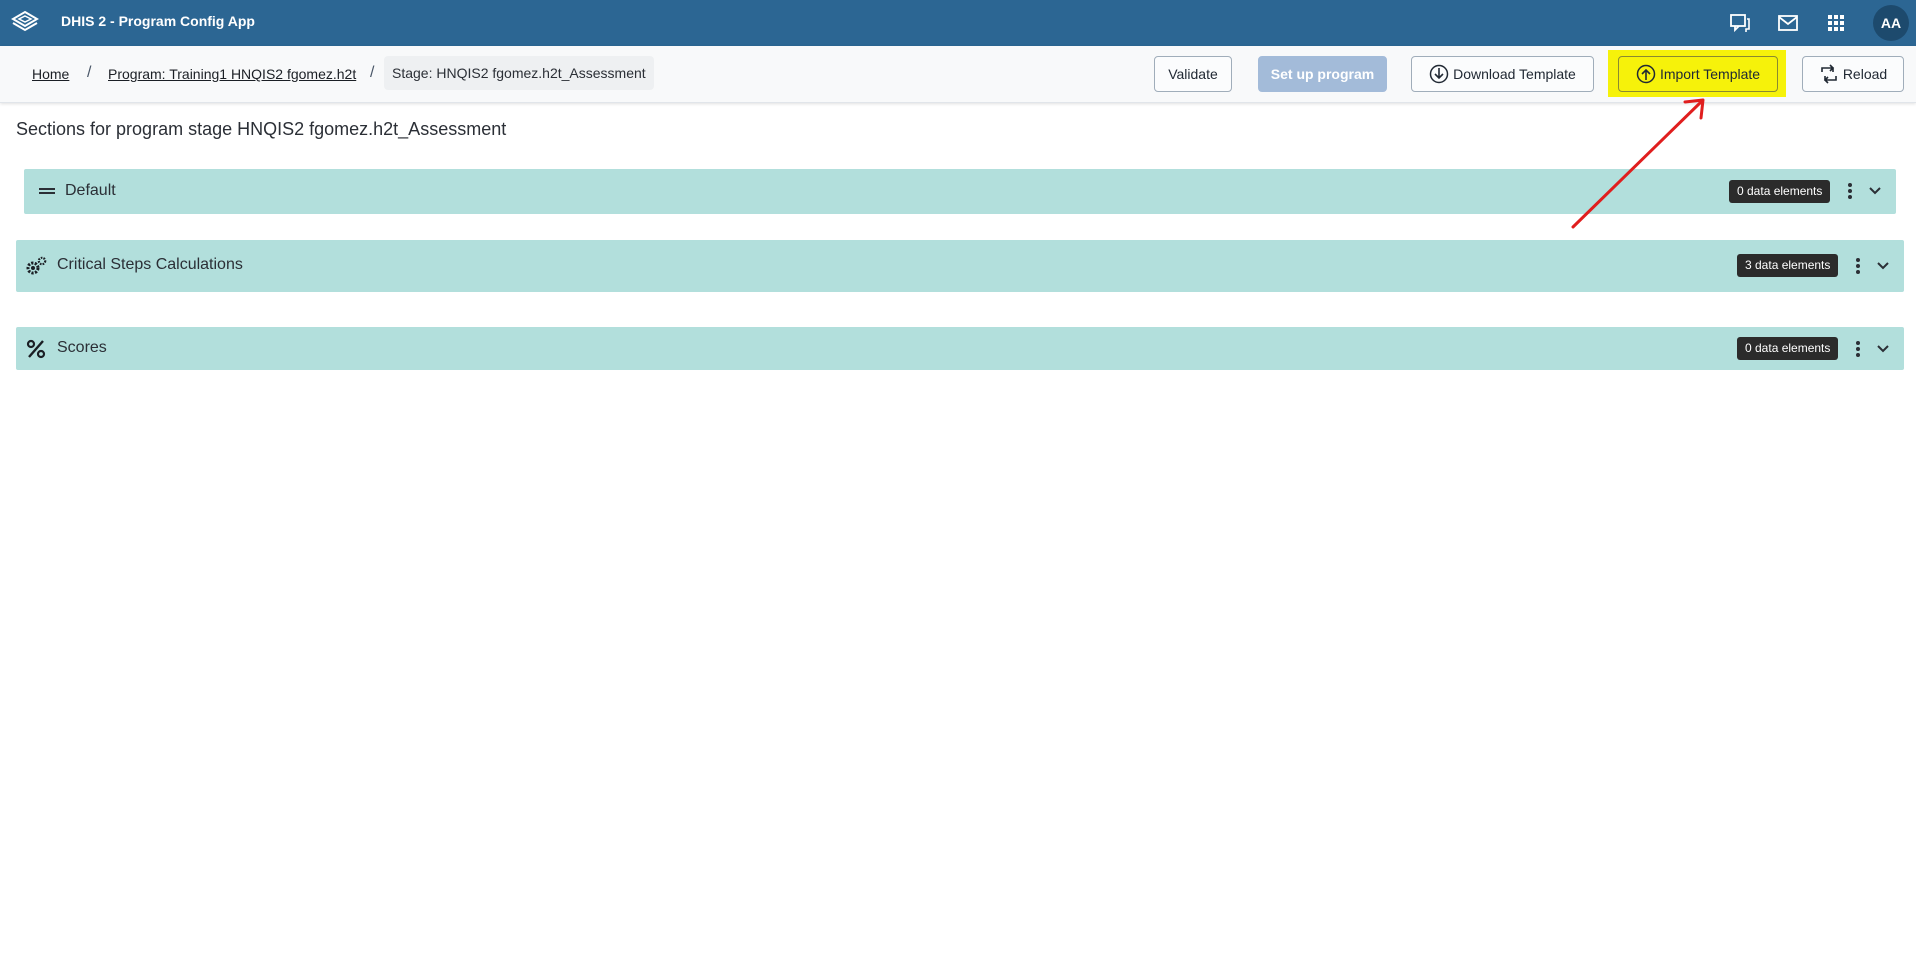 This screenshot has width=1916, height=957. I want to click on drag-handle-icon, so click(47, 191).